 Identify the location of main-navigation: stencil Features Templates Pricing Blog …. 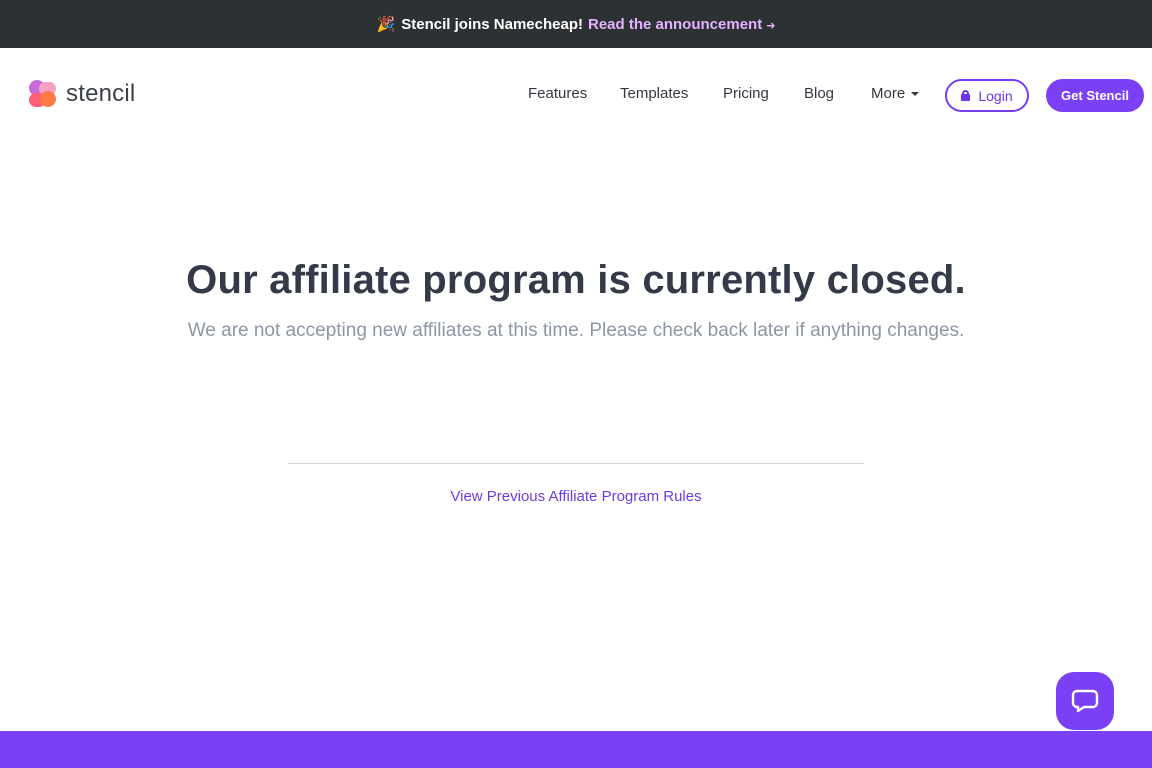
(576, 94).